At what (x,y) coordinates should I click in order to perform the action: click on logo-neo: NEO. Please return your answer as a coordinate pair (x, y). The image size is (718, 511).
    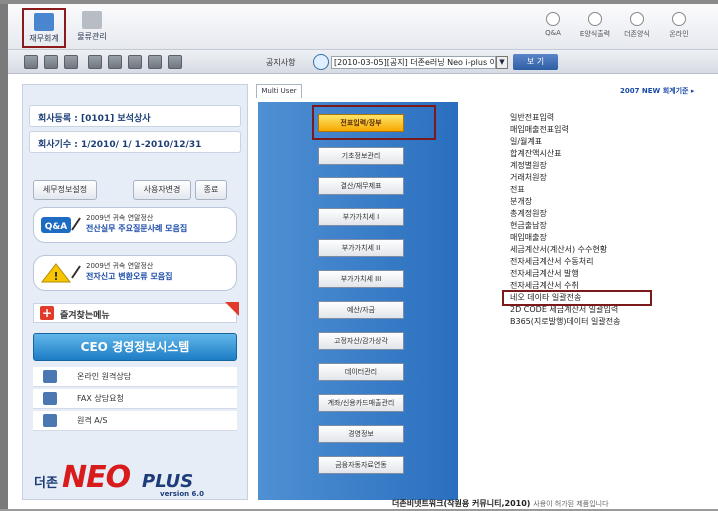
    Looking at the image, I should click on (96, 477).